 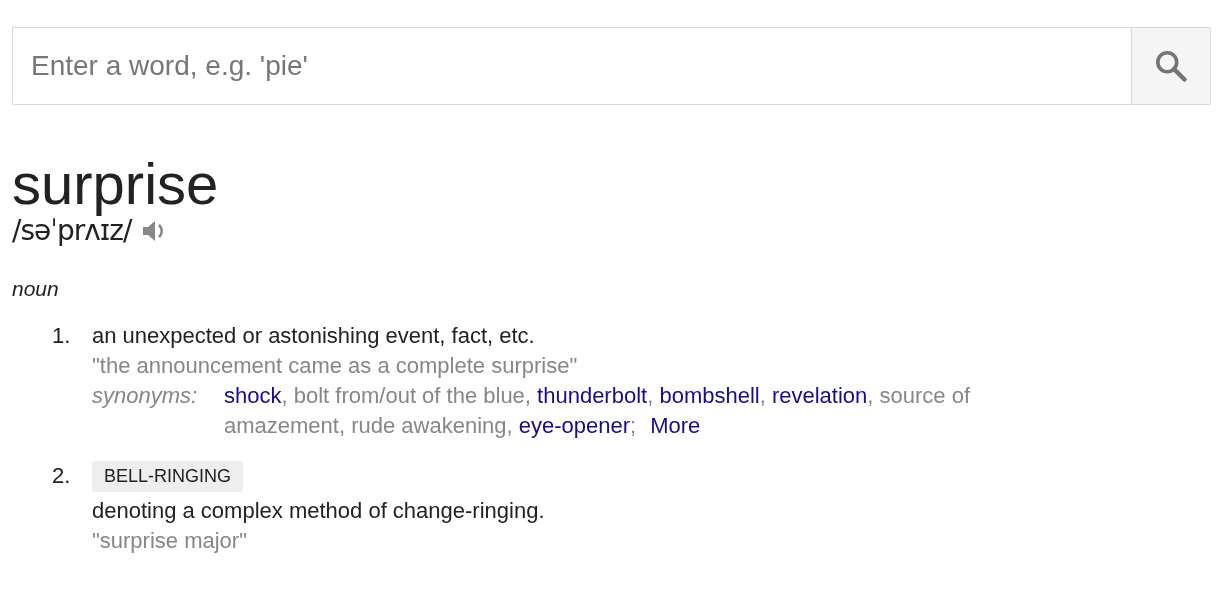 I want to click on synonym-link: eye-opener, so click(x=574, y=426).